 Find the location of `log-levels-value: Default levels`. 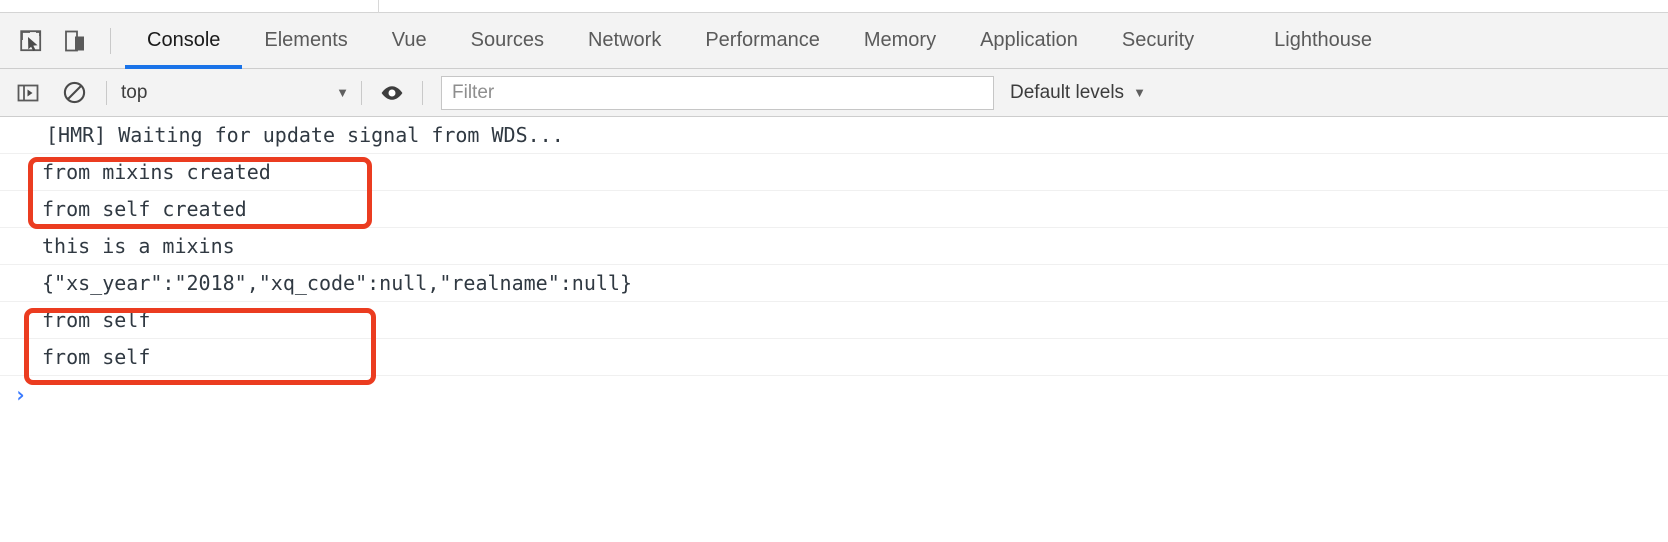

log-levels-value: Default levels is located at coordinates (1067, 92).